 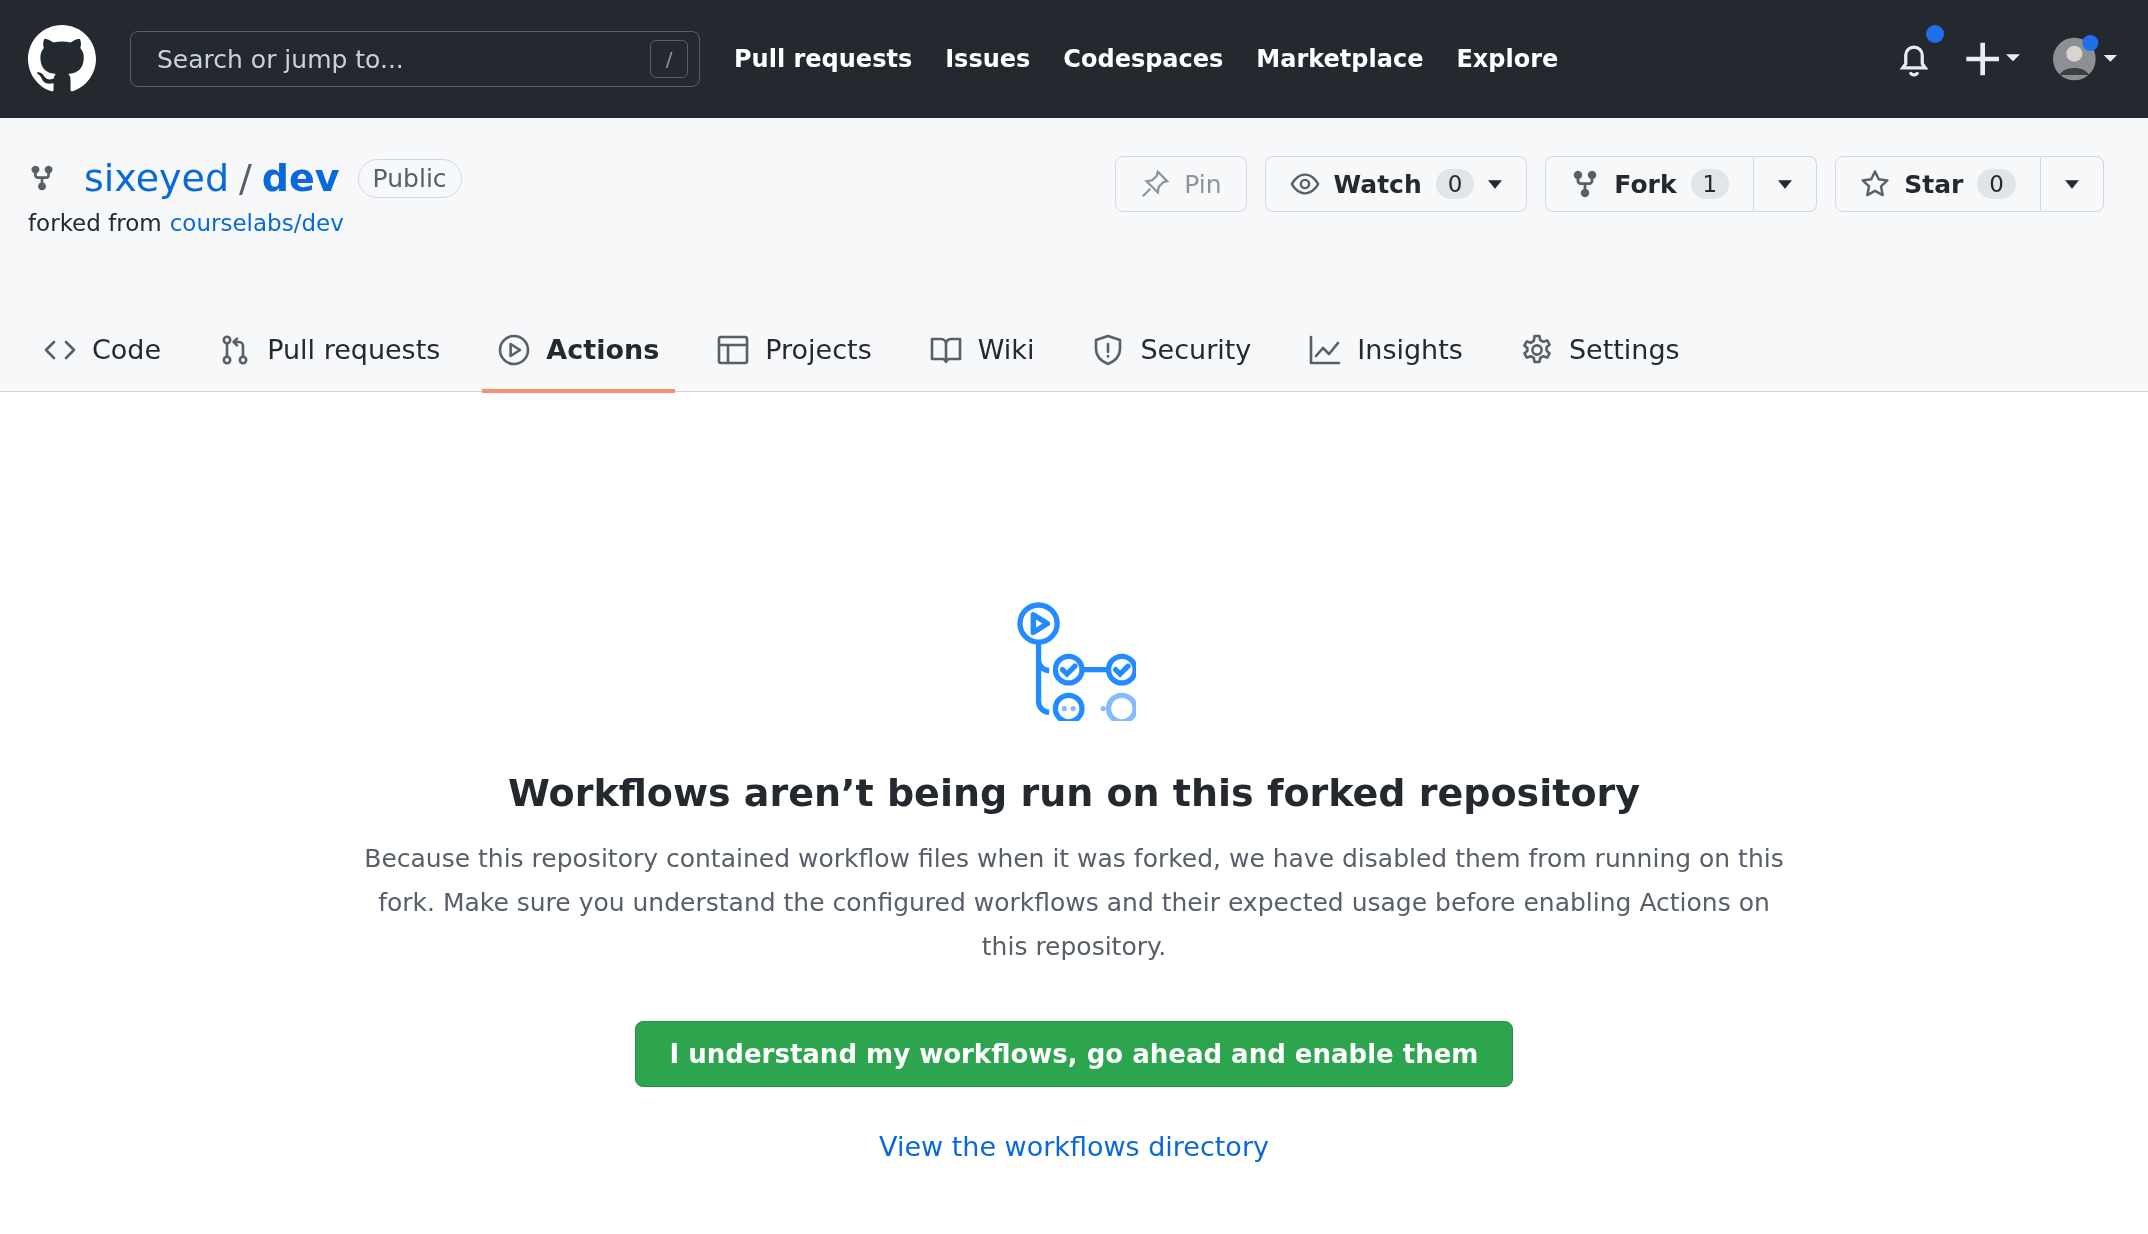 What do you see at coordinates (1875, 184) in the screenshot?
I see `star-icon` at bounding box center [1875, 184].